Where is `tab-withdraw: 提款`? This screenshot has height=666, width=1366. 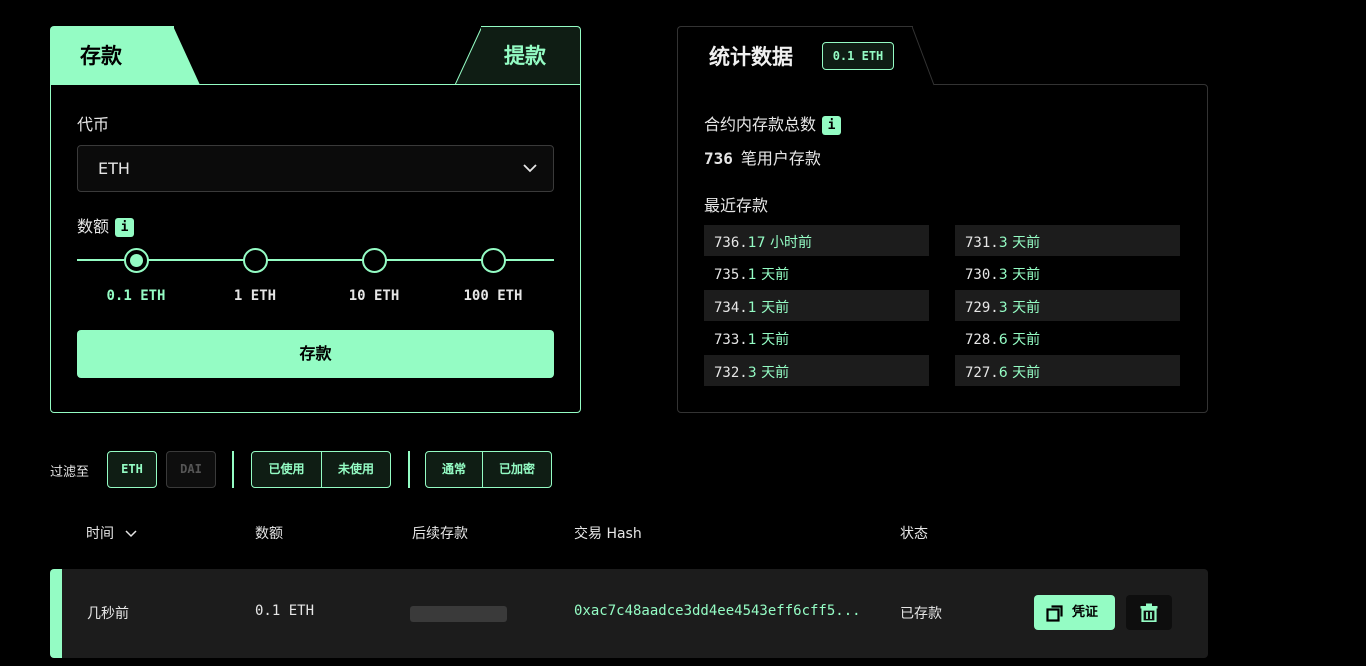
tab-withdraw: 提款 is located at coordinates (531, 55).